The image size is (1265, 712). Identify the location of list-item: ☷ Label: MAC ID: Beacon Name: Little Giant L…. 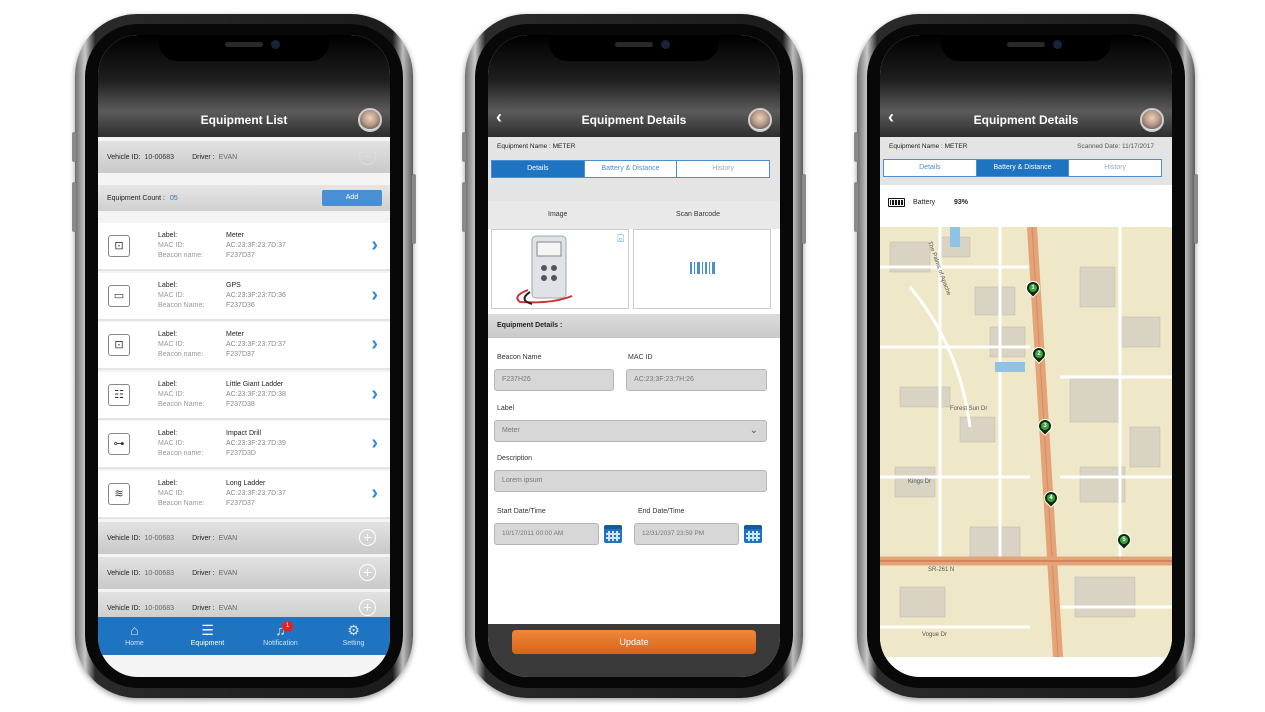
(244, 395).